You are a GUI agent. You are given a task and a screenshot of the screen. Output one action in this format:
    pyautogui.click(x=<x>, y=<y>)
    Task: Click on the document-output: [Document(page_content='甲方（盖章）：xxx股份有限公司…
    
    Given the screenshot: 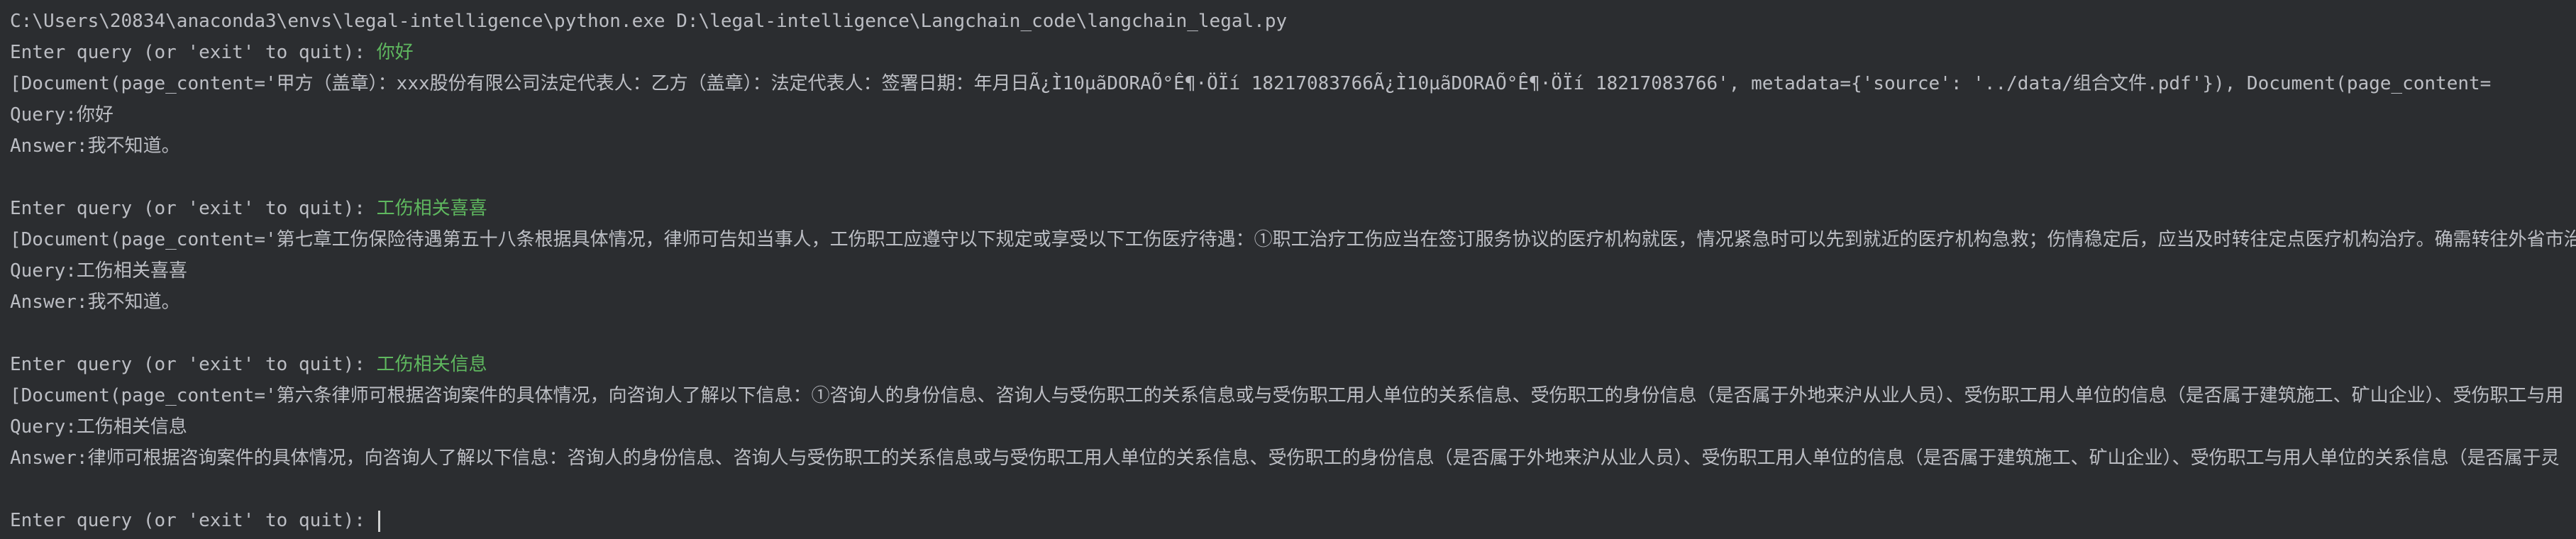 What is the action you would take?
    pyautogui.click(x=1251, y=83)
    